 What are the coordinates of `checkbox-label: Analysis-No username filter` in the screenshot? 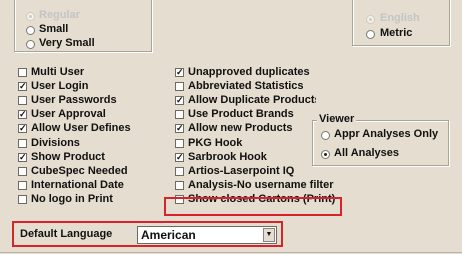 It's located at (261, 184).